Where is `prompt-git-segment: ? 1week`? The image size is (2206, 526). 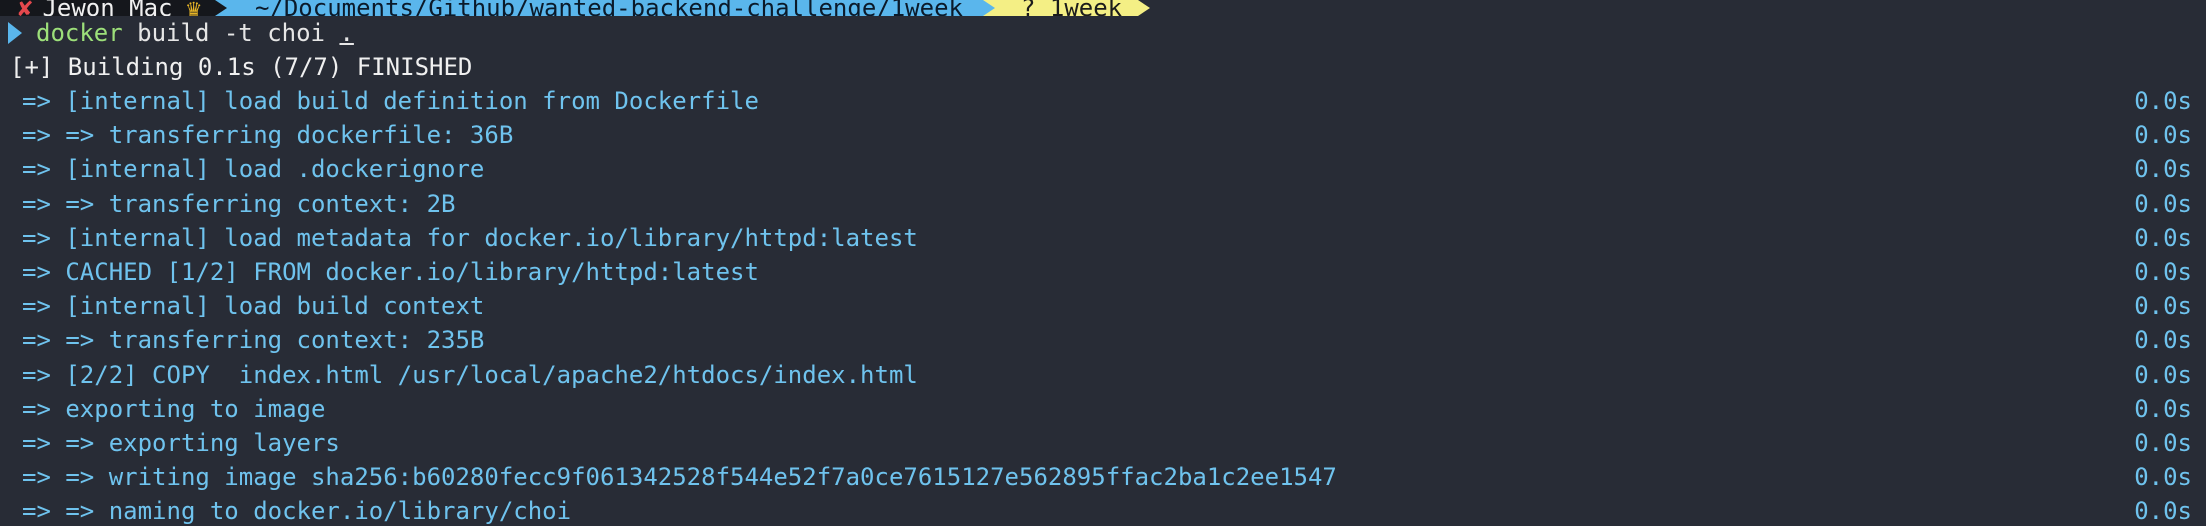 prompt-git-segment: ? 1week is located at coordinates (1066, 8).